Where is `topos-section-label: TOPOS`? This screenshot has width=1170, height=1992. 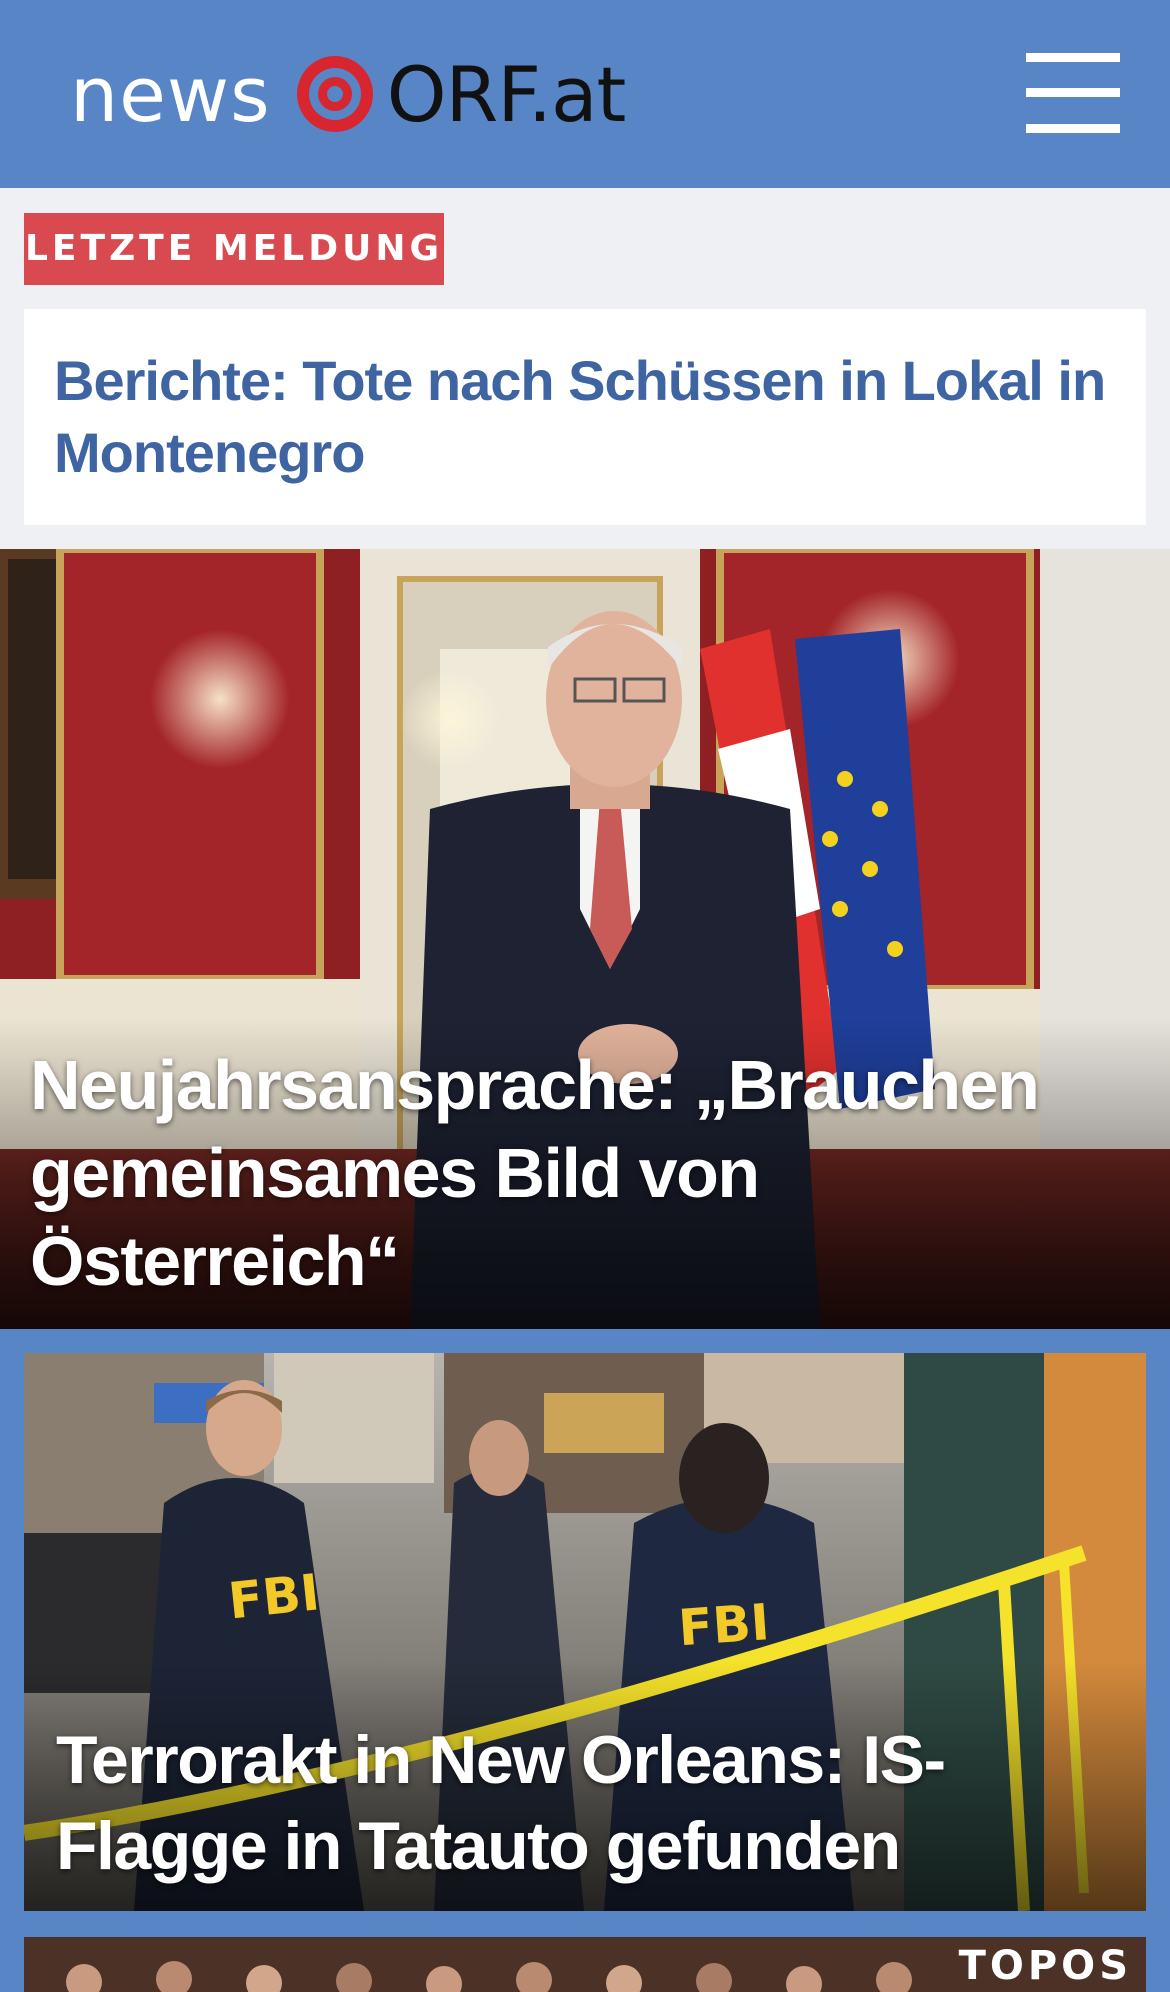
topos-section-label: TOPOS is located at coordinates (1045, 1966).